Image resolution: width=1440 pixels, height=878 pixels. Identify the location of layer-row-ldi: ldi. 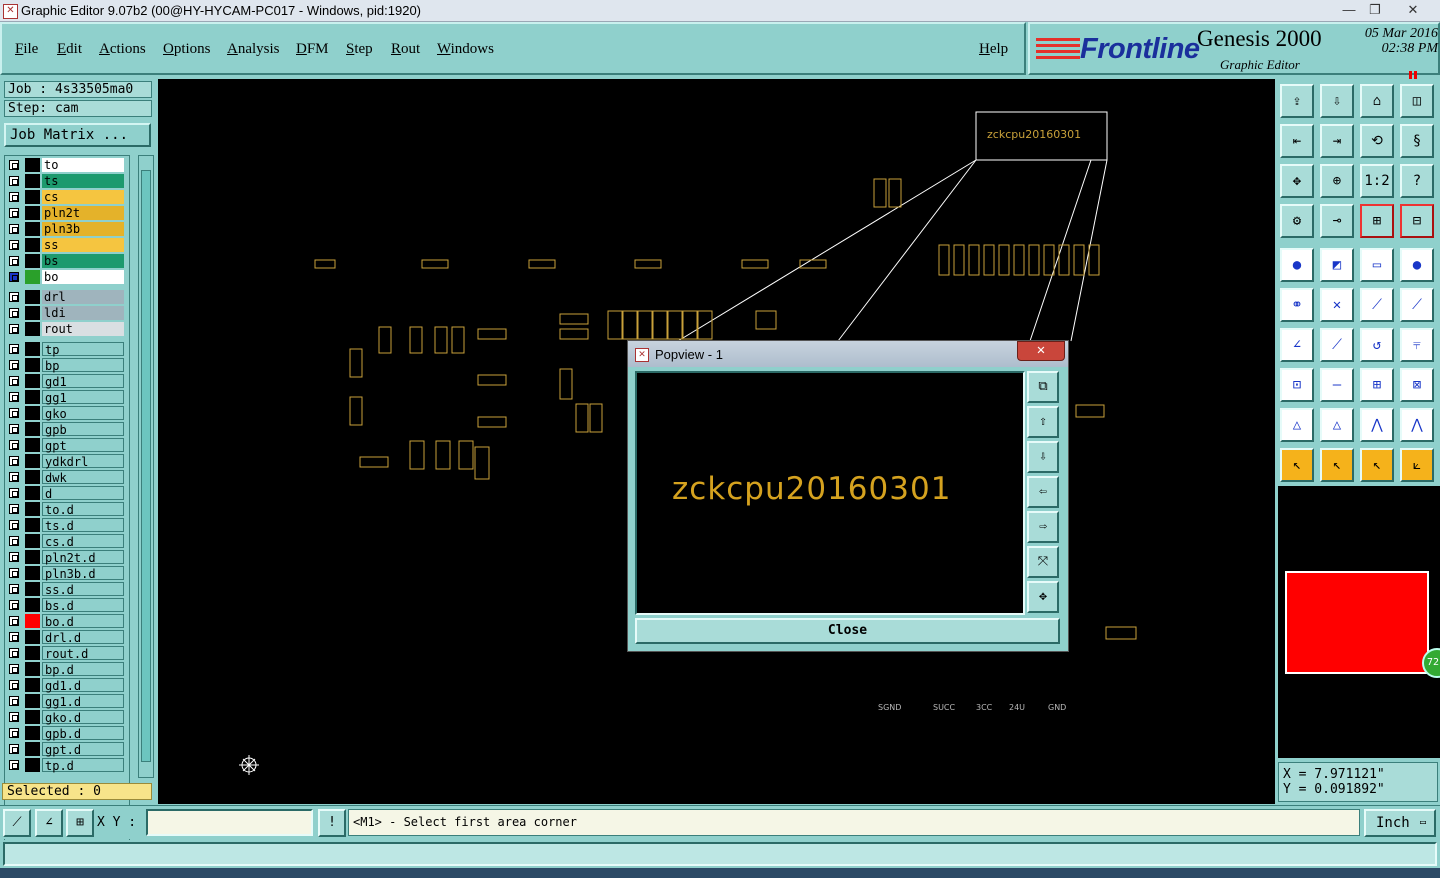
(67, 313).